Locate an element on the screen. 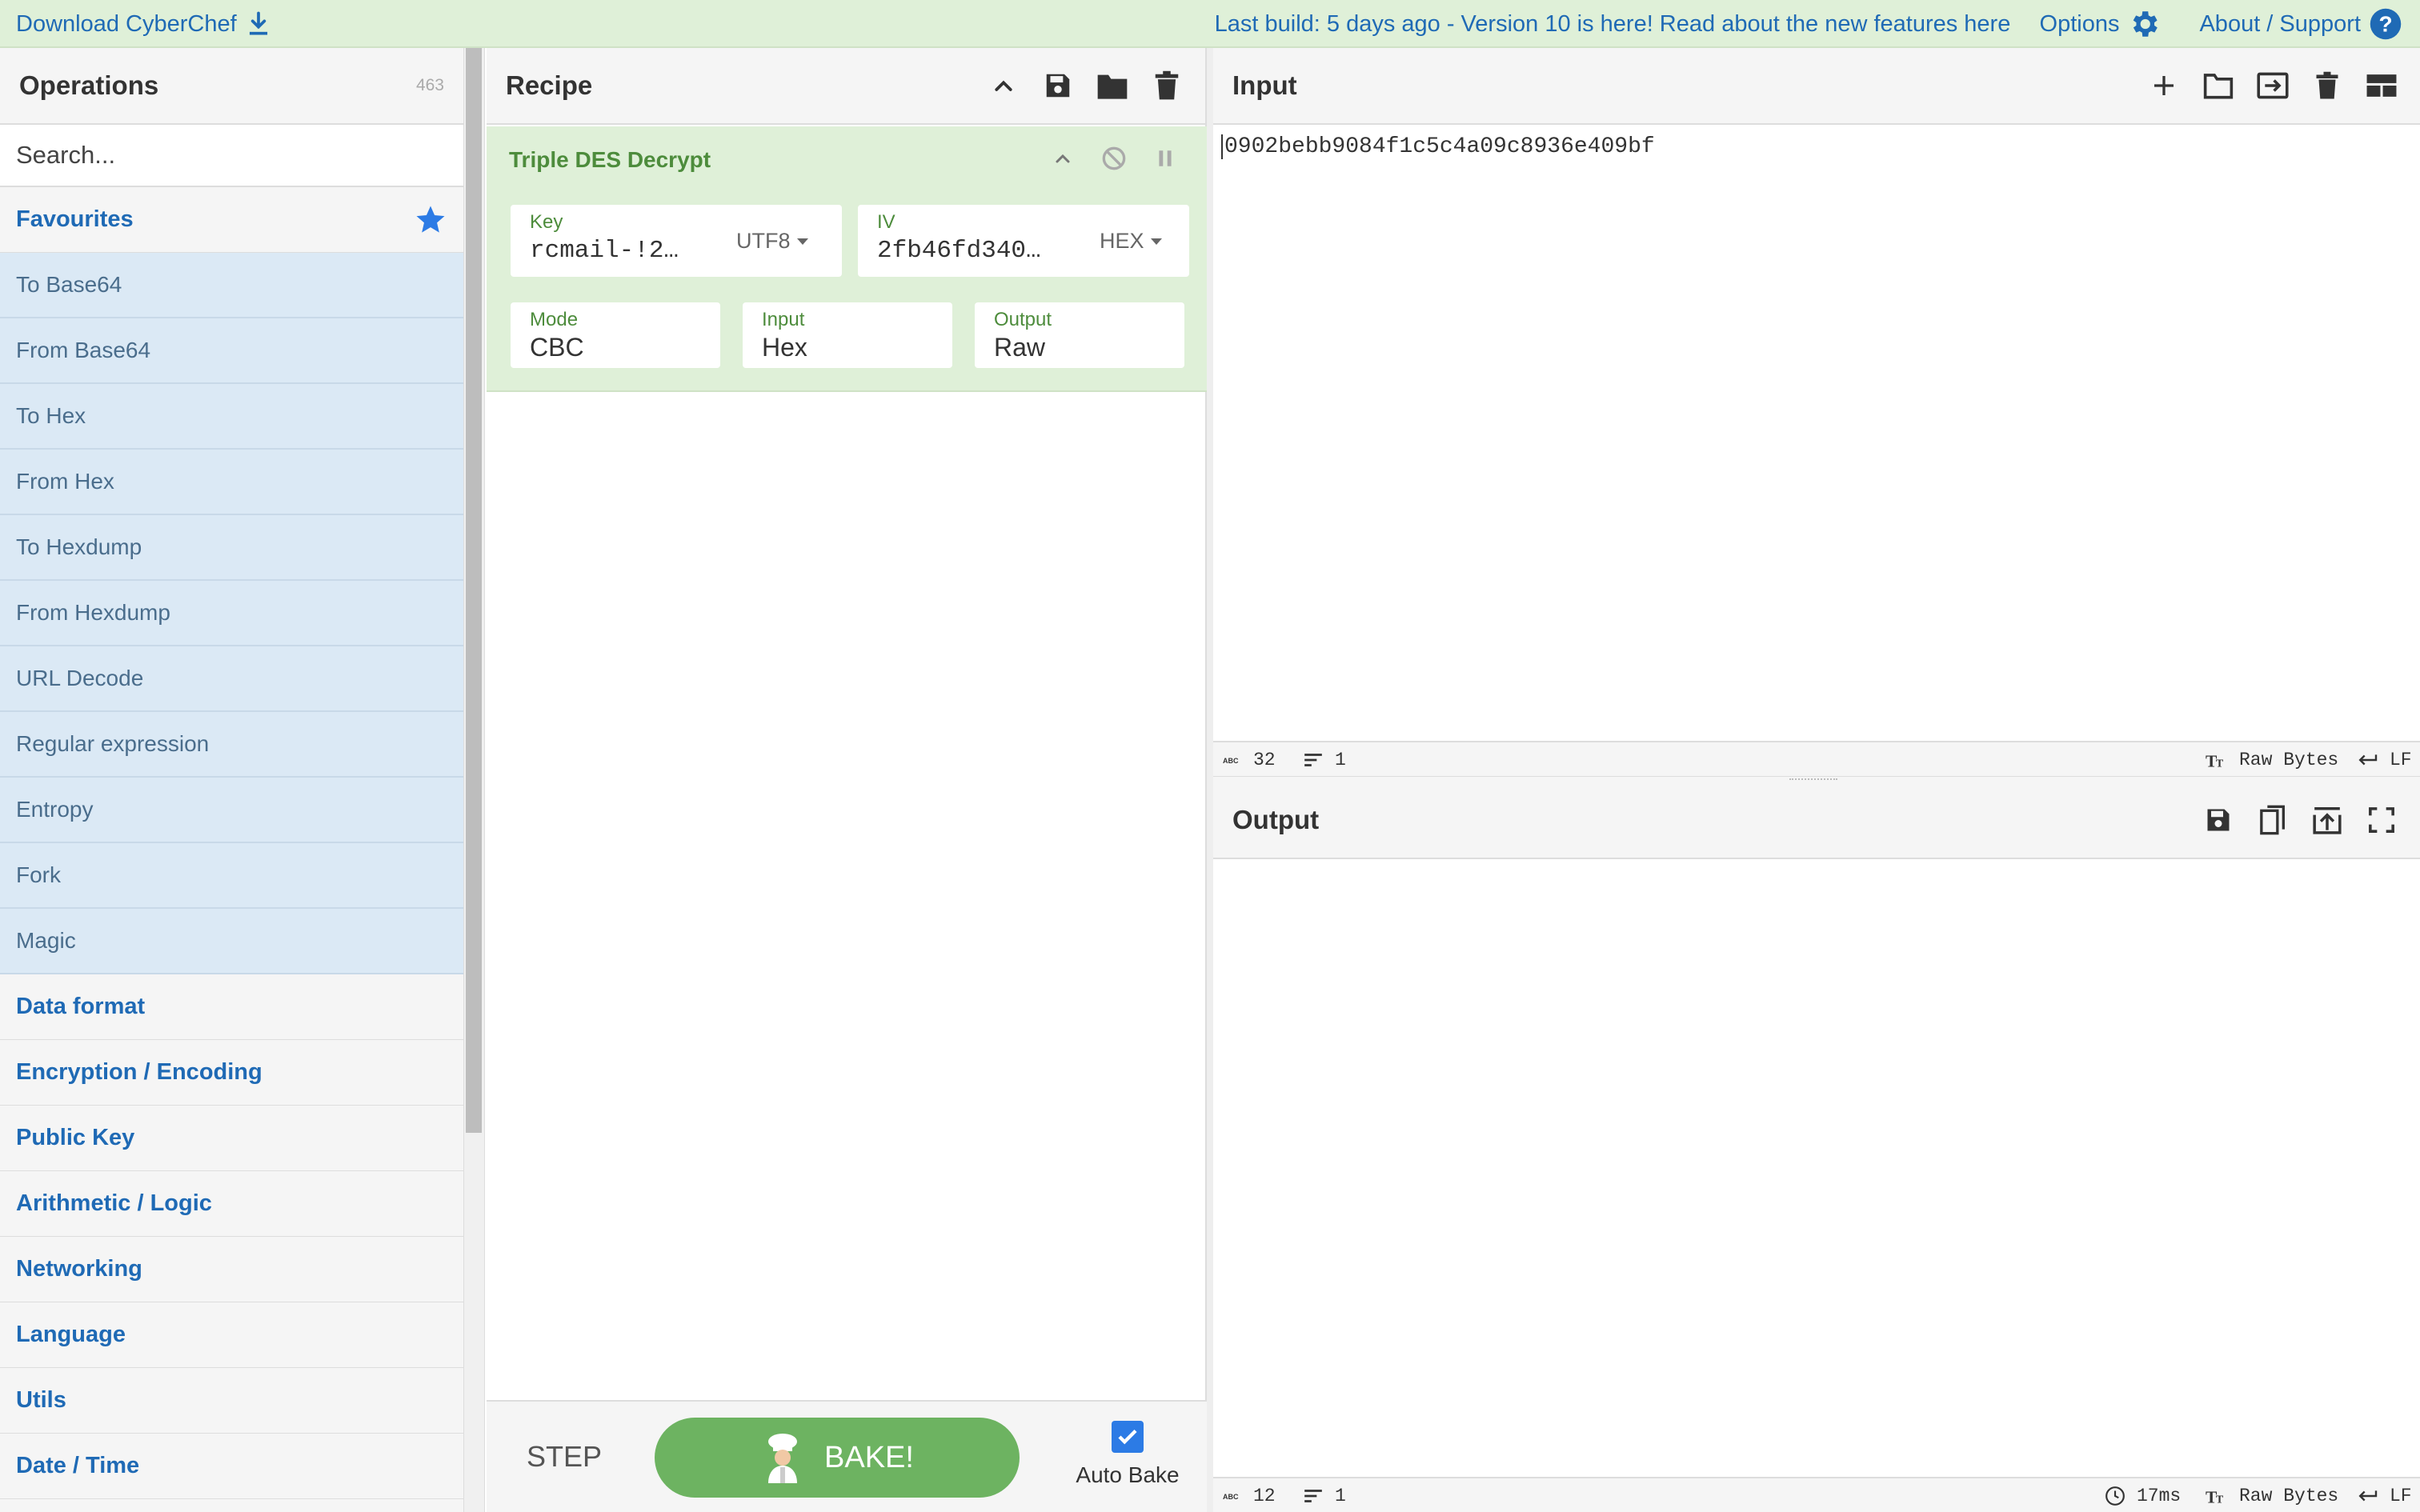  input-textarea: 0902bebb9084f1c5c4a09c8936e409bf is located at coordinates (1438, 146).